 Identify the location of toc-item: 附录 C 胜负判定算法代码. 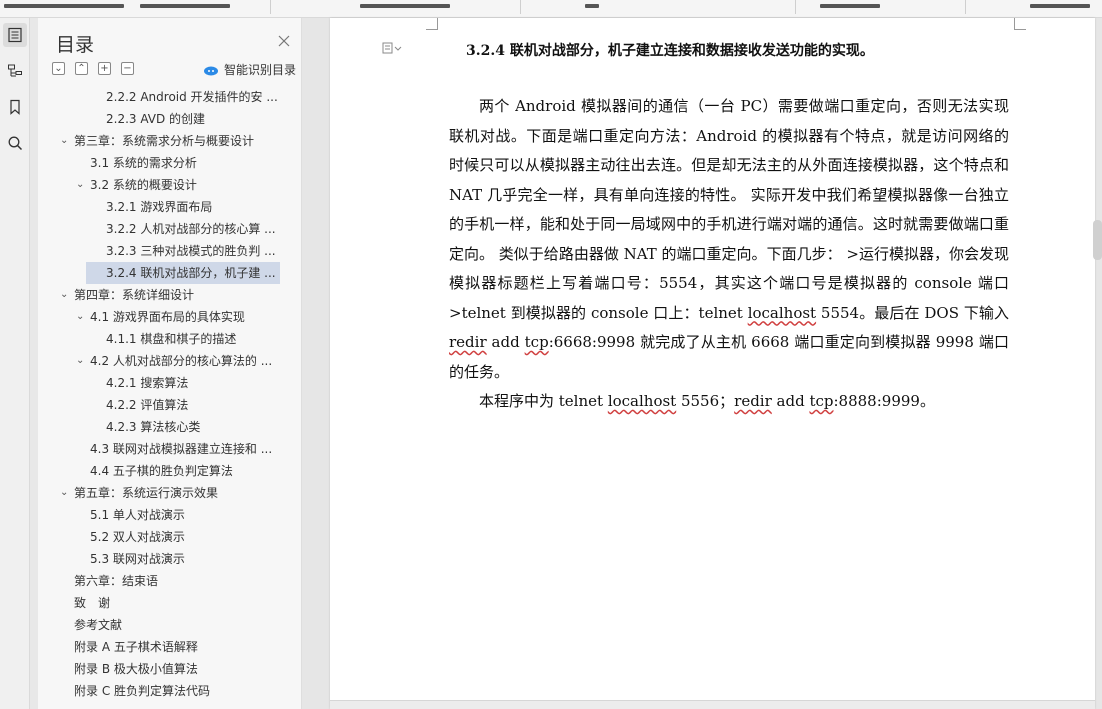
(160, 691).